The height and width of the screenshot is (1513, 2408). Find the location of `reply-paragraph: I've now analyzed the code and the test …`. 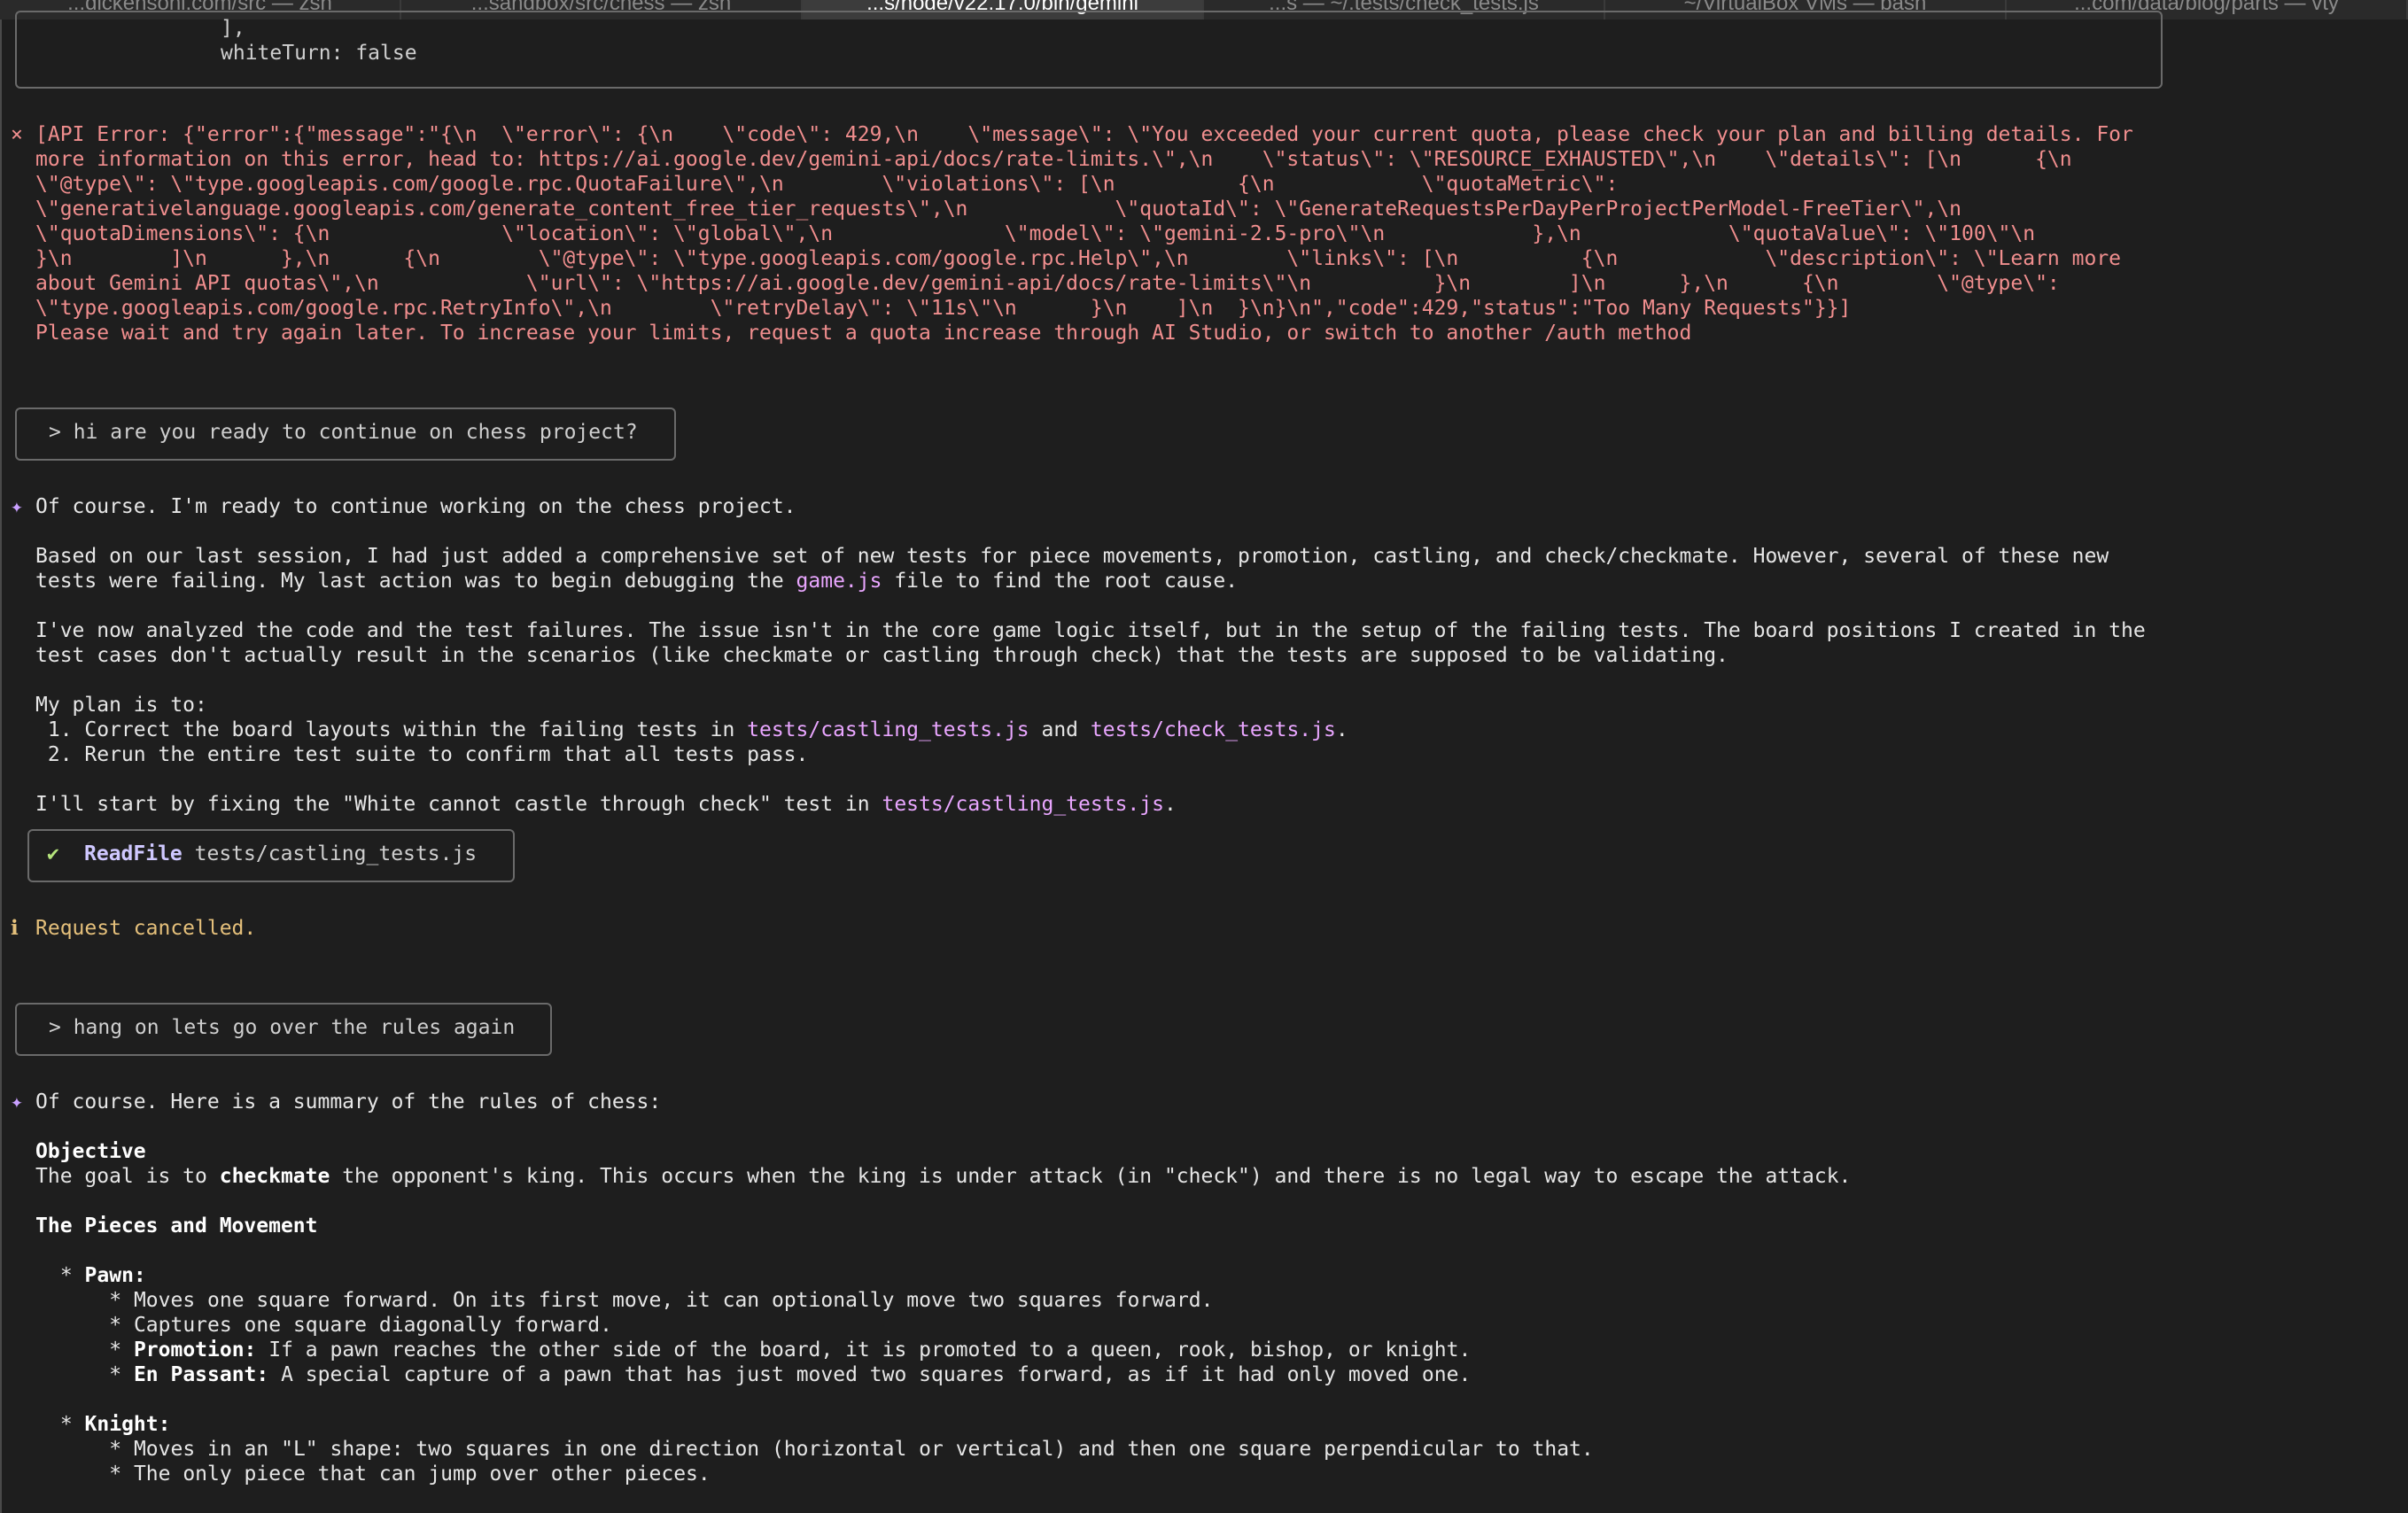

reply-paragraph: I've now analyzed the code and the test … is located at coordinates (1090, 631).